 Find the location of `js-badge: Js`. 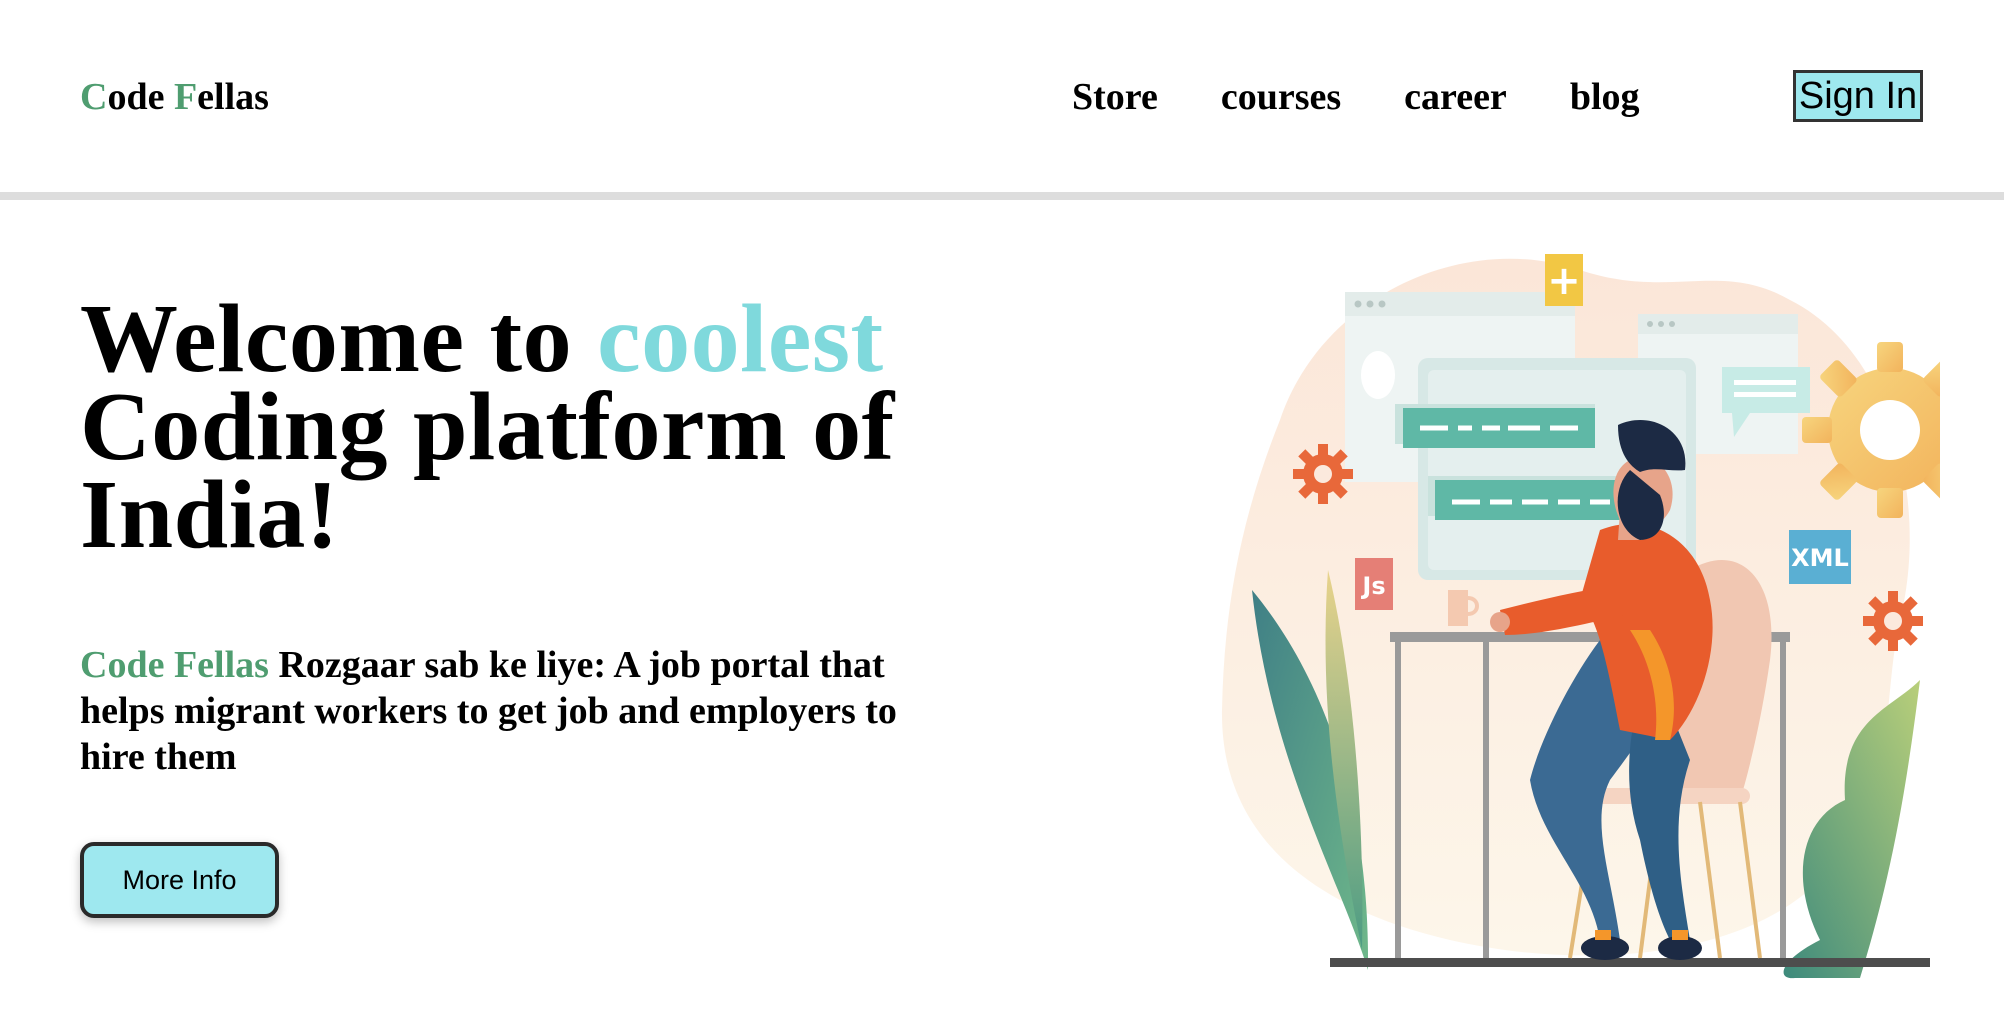

js-badge: Js is located at coordinates (1374, 584).